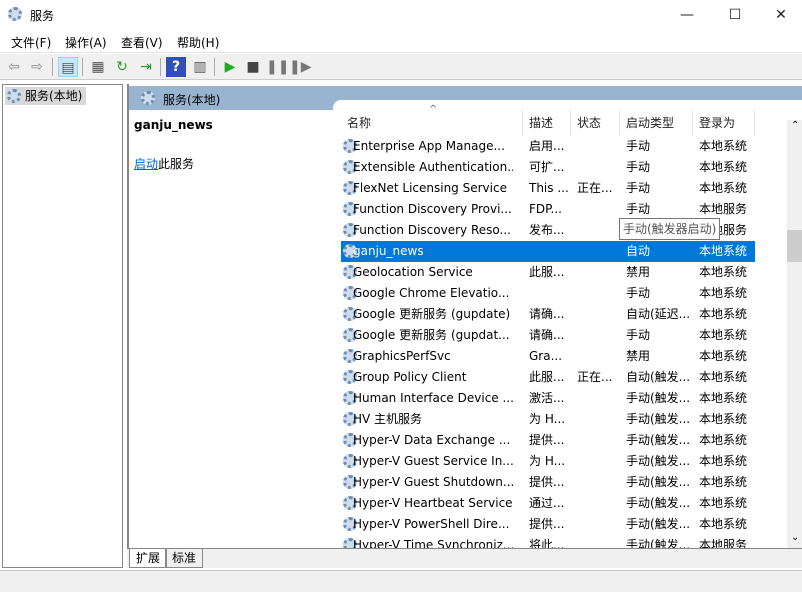  What do you see at coordinates (548, 146) in the screenshot?
I see `service-row: Enterprise App Manage... 启用... 手动 本地系统` at bounding box center [548, 146].